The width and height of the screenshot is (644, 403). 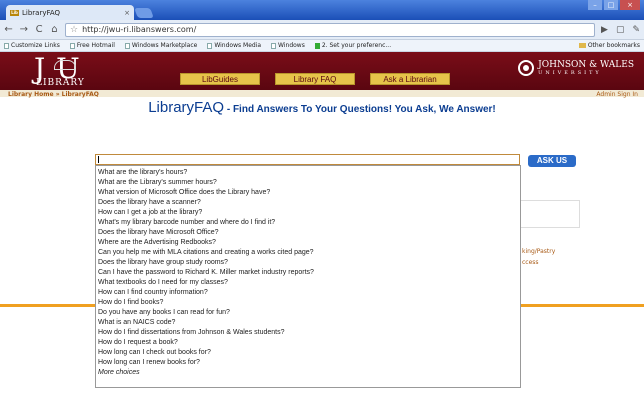 I want to click on forward-arrow-icon: →, so click(x=23, y=29).